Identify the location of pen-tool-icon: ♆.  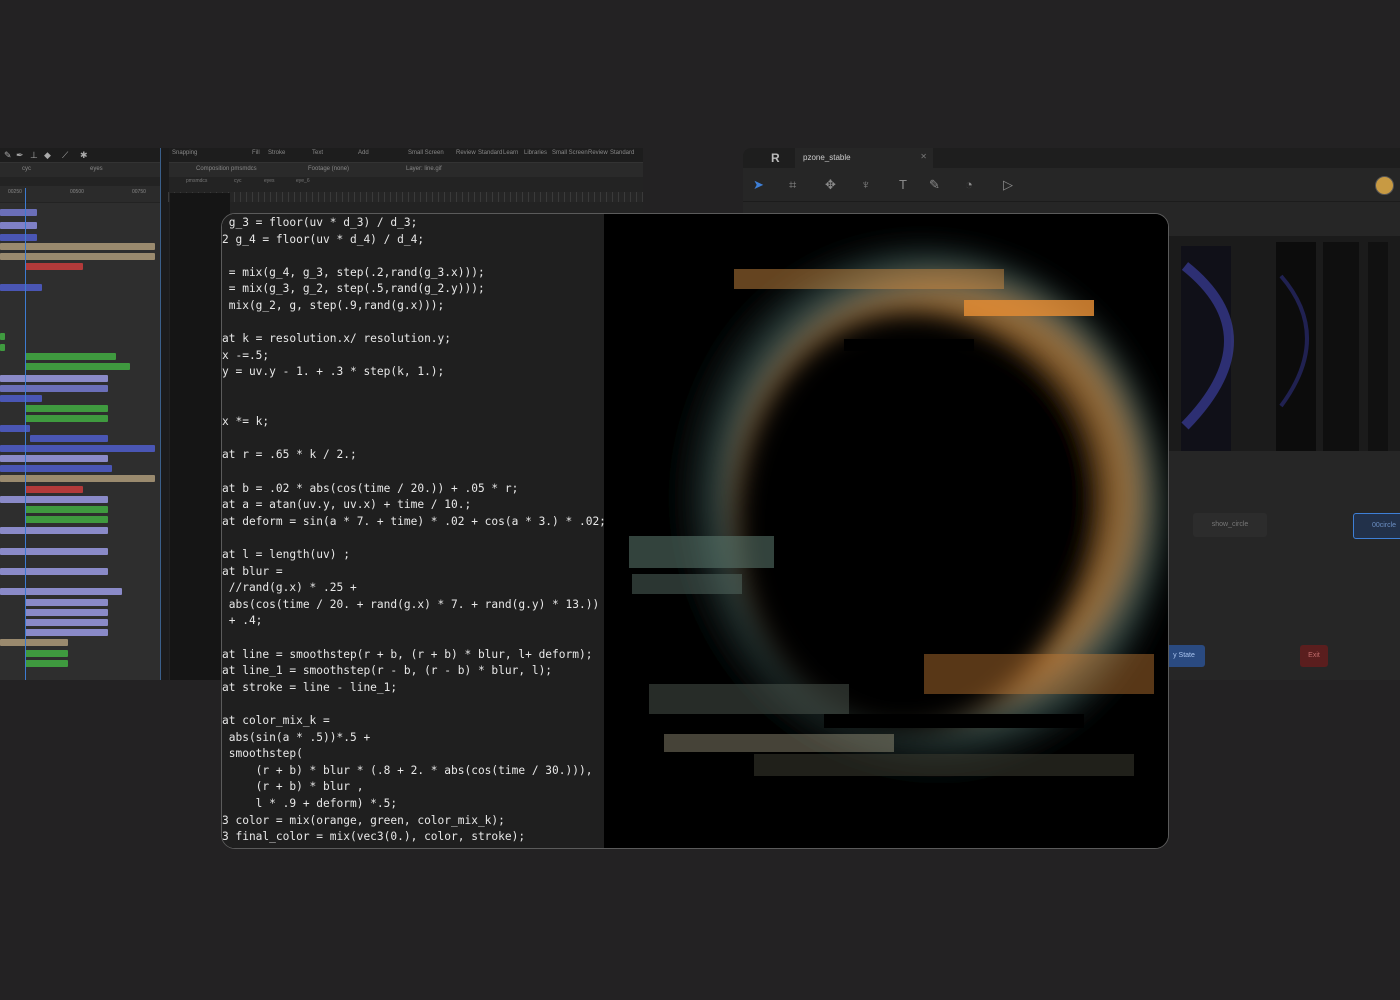
(866, 184).